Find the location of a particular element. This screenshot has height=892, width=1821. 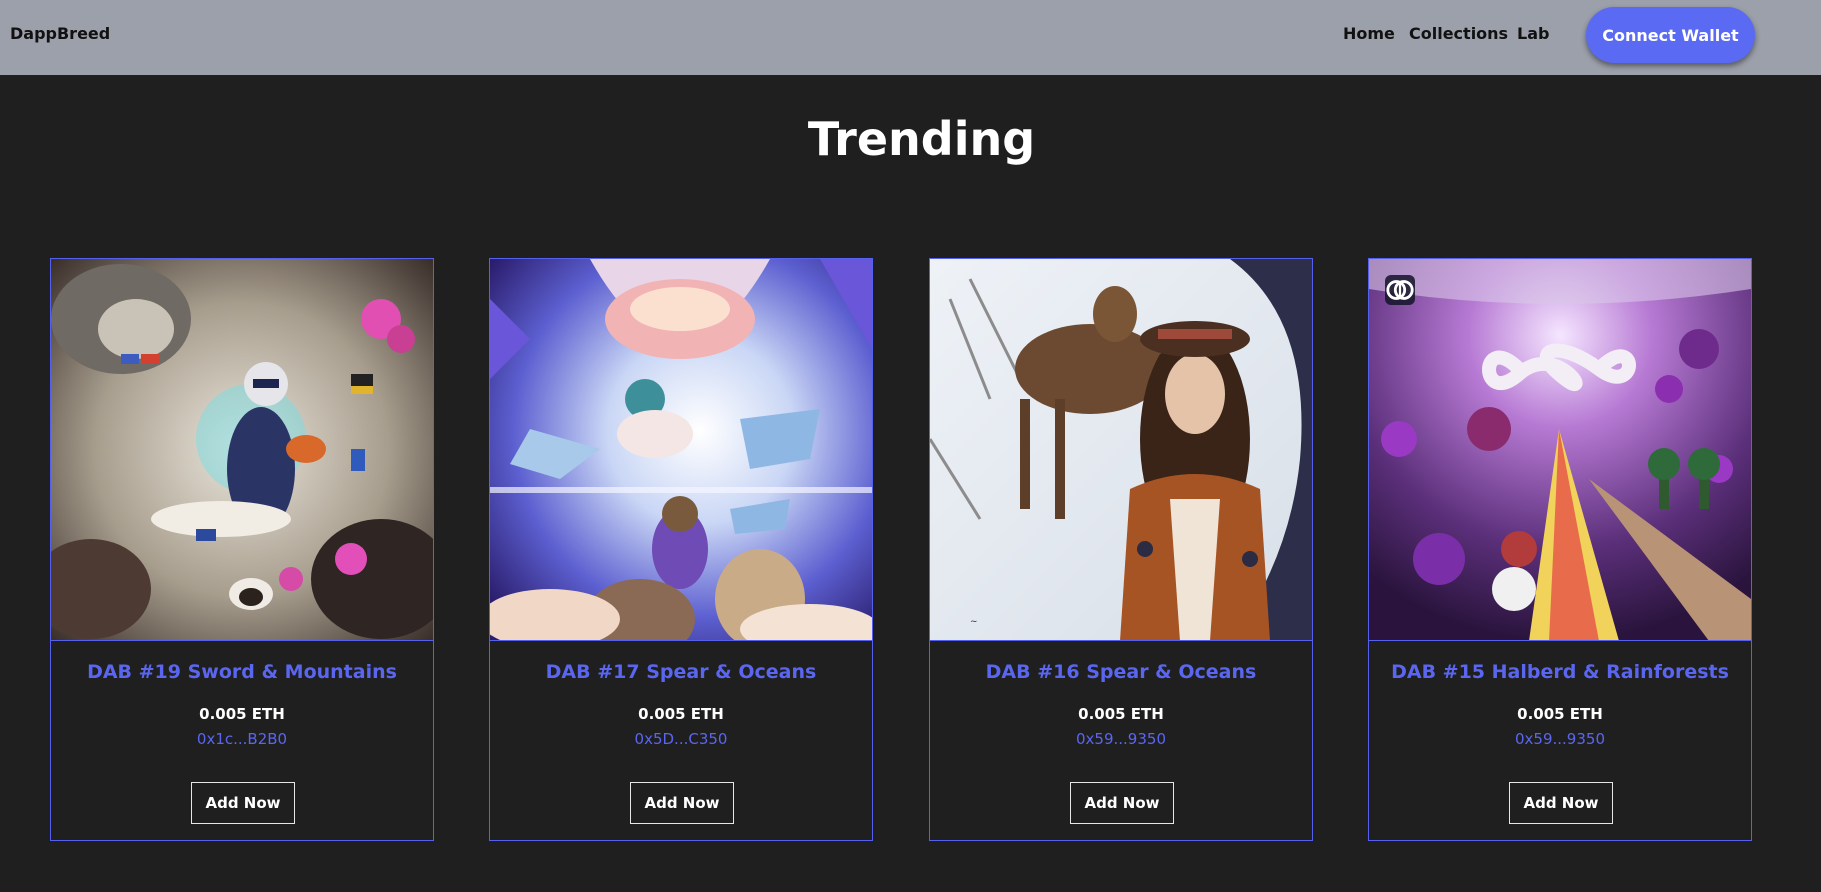

floating-islands-artwork is located at coordinates (681, 449).